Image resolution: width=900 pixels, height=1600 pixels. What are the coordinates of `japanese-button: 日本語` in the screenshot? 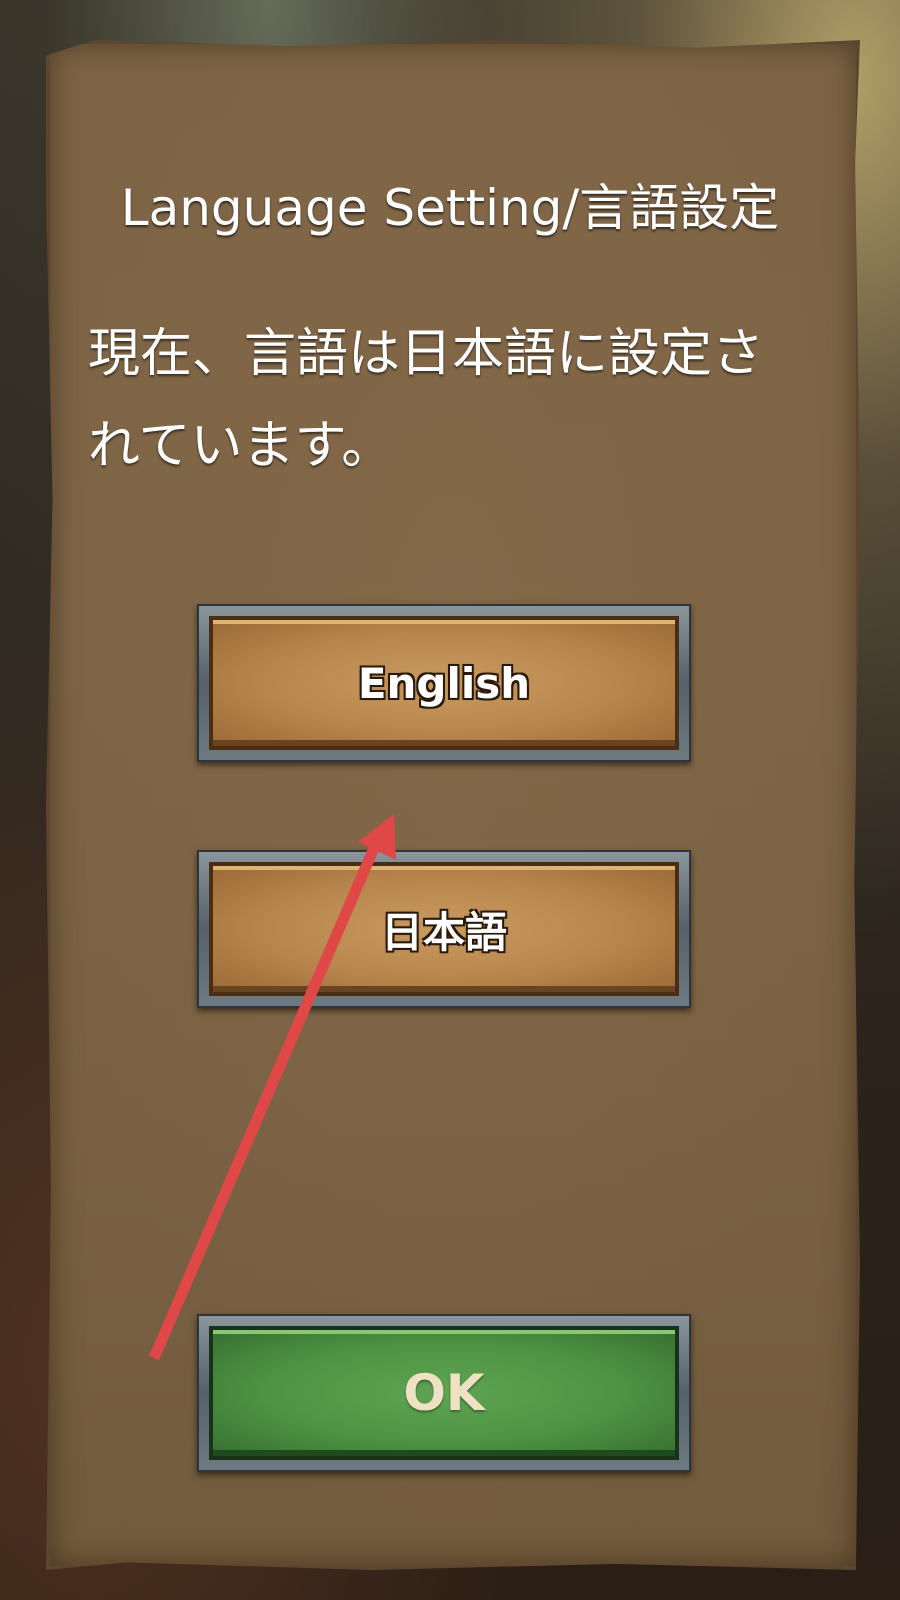 It's located at (444, 929).